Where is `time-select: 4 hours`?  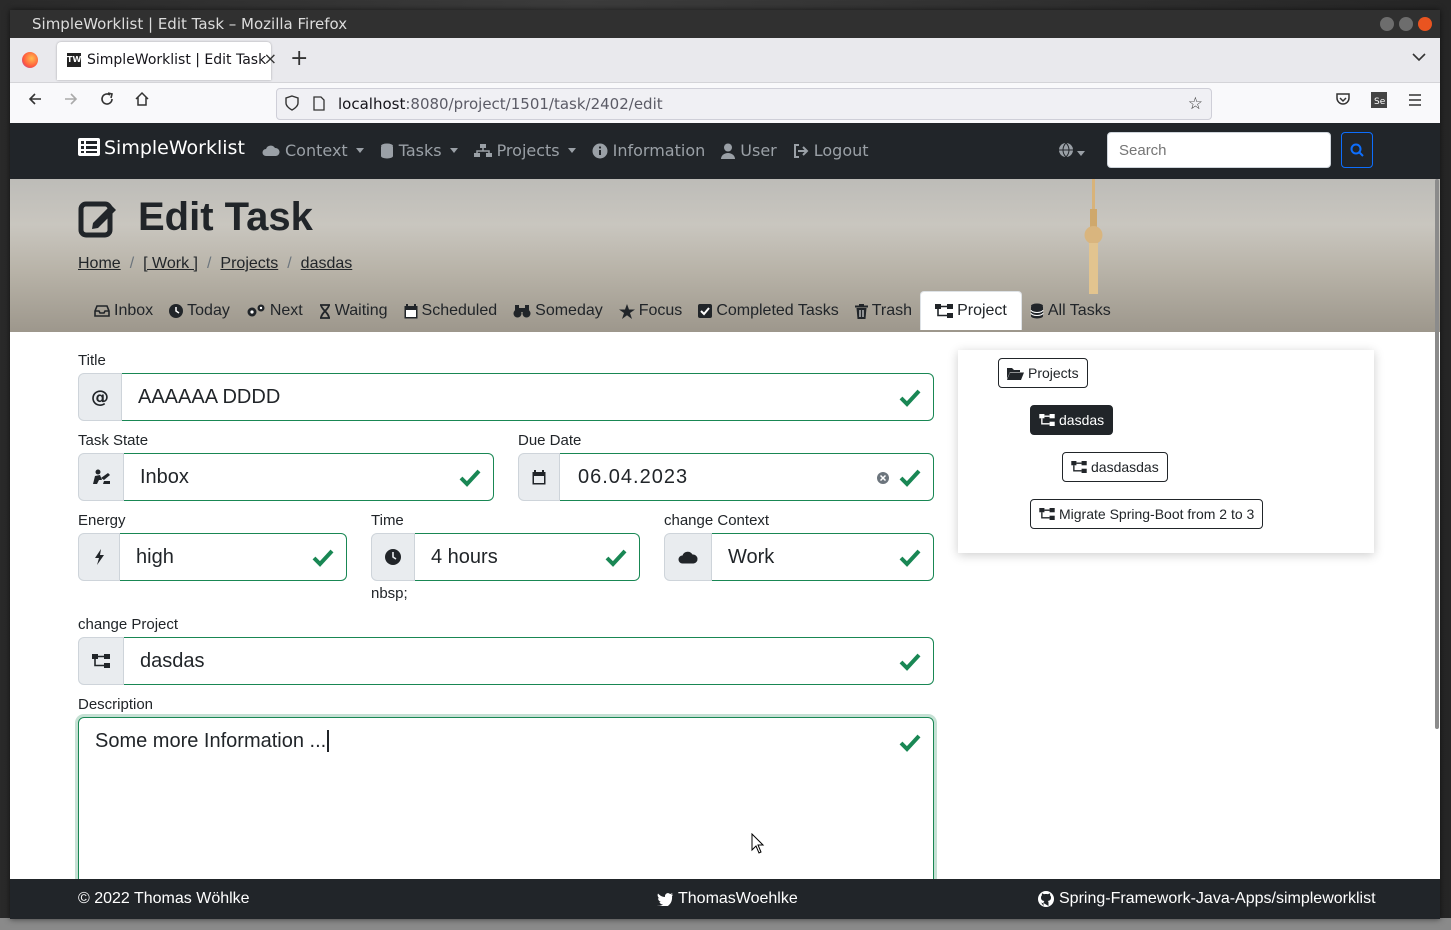
time-select: 4 hours is located at coordinates (527, 557).